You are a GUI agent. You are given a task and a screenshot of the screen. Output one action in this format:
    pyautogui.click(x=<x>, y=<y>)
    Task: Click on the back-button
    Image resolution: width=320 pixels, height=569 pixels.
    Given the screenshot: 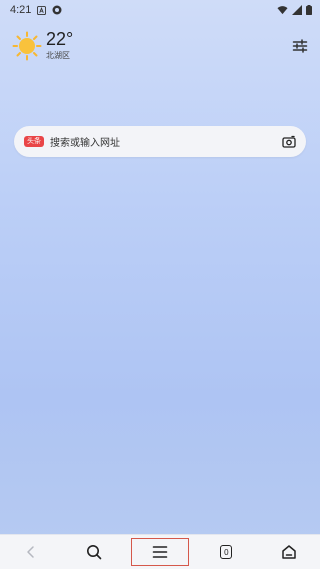 What is the action you would take?
    pyautogui.click(x=31, y=552)
    